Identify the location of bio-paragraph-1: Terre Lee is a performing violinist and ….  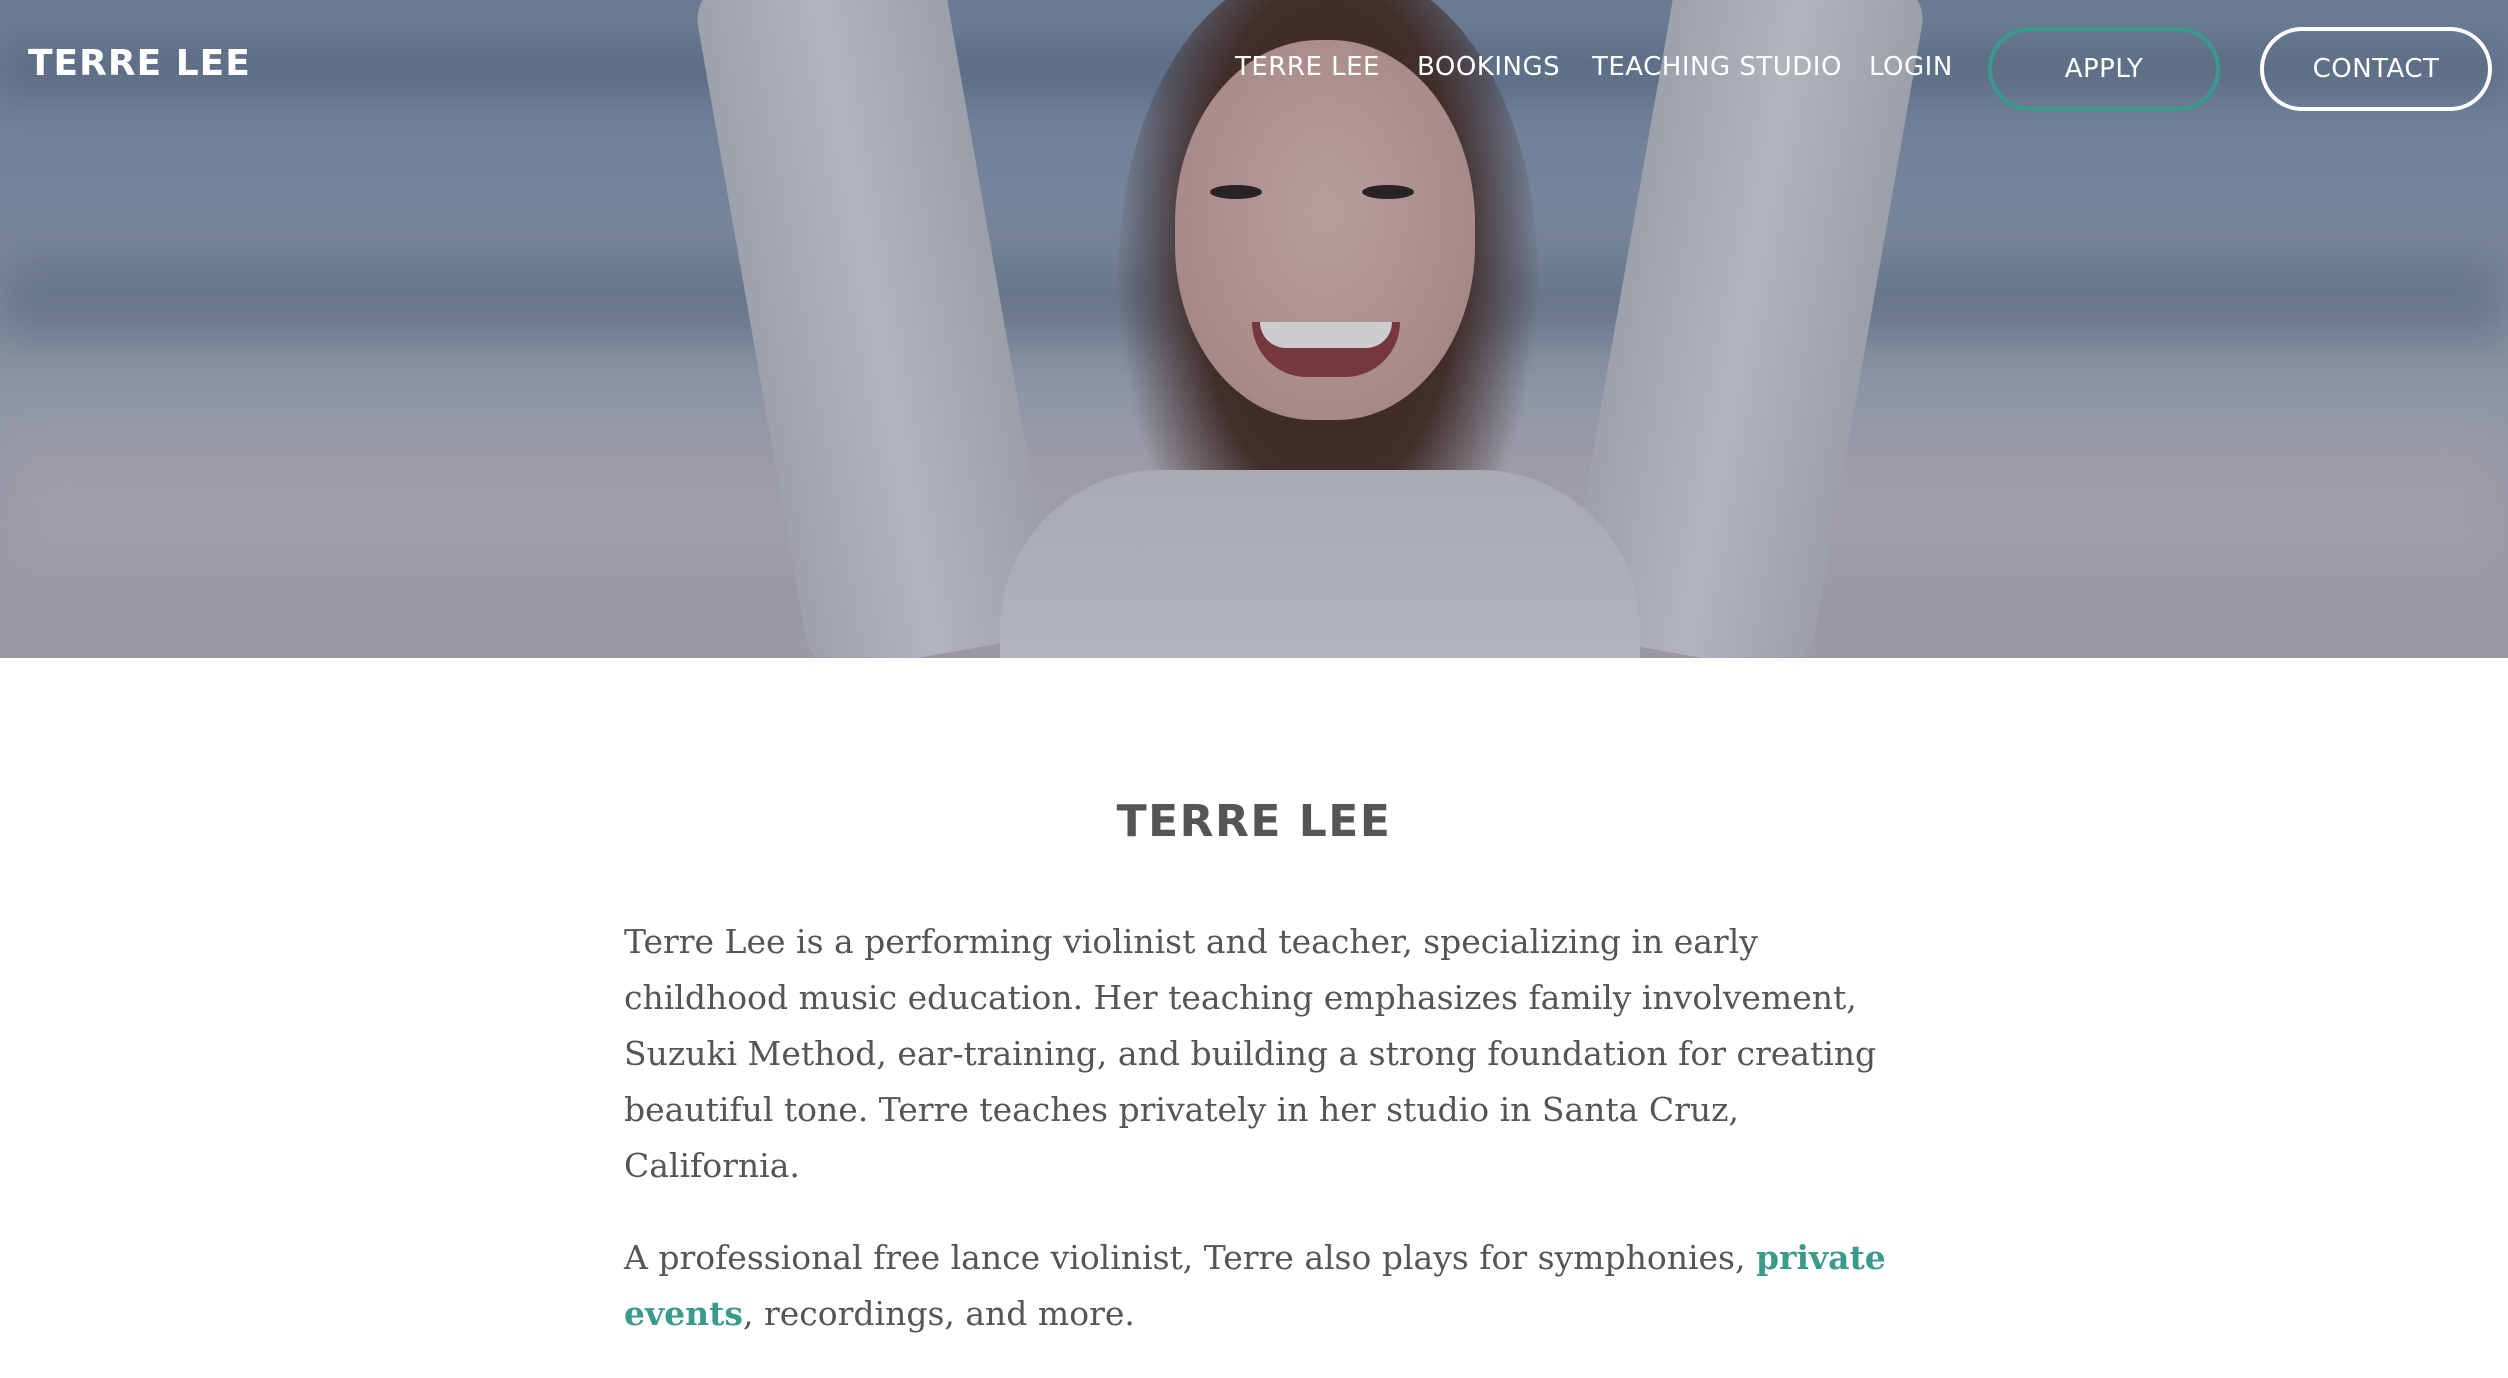
(1250, 1053).